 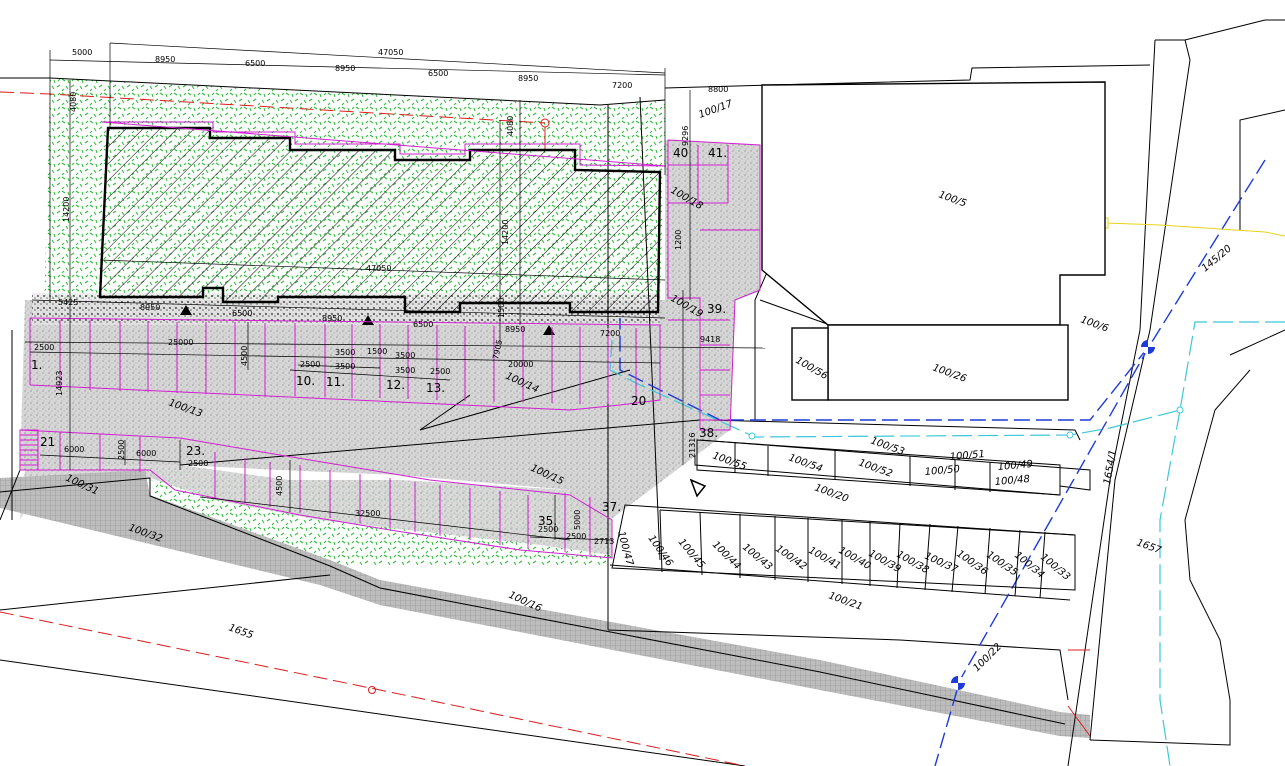 What do you see at coordinates (335, 382) in the screenshot?
I see `parking-11: 11.` at bounding box center [335, 382].